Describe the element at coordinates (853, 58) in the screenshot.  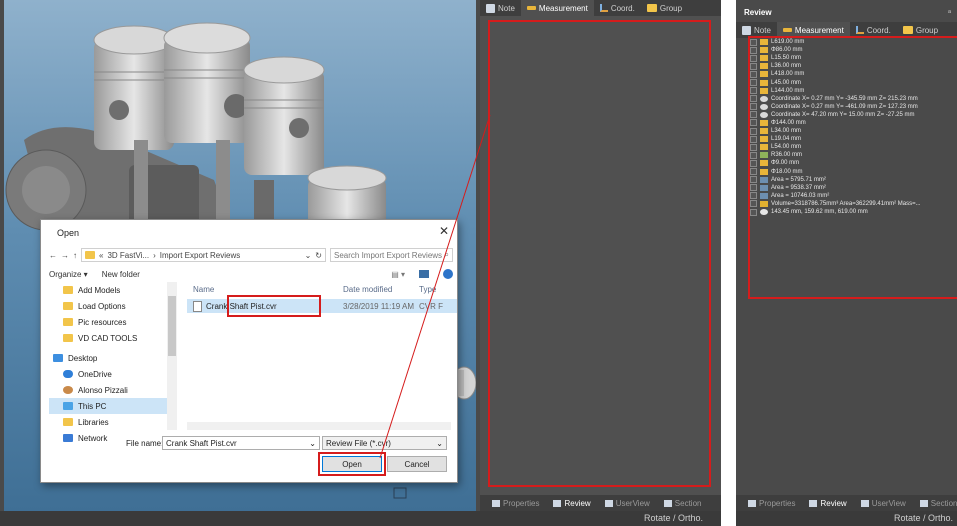
I see `list-item: L15.50 mm` at that location.